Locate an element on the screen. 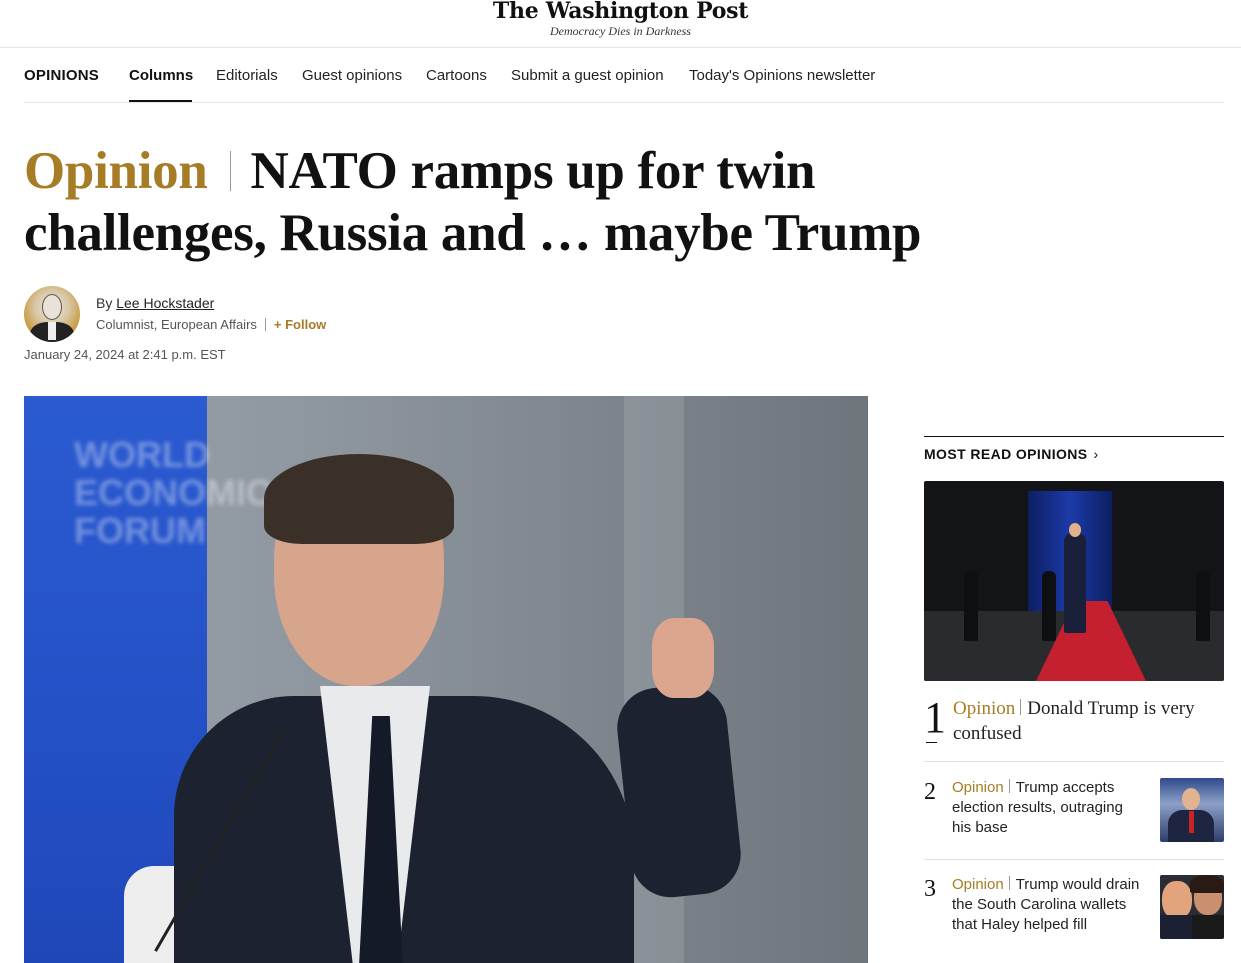 This screenshot has height=963, width=1241. role-divider is located at coordinates (265, 324).